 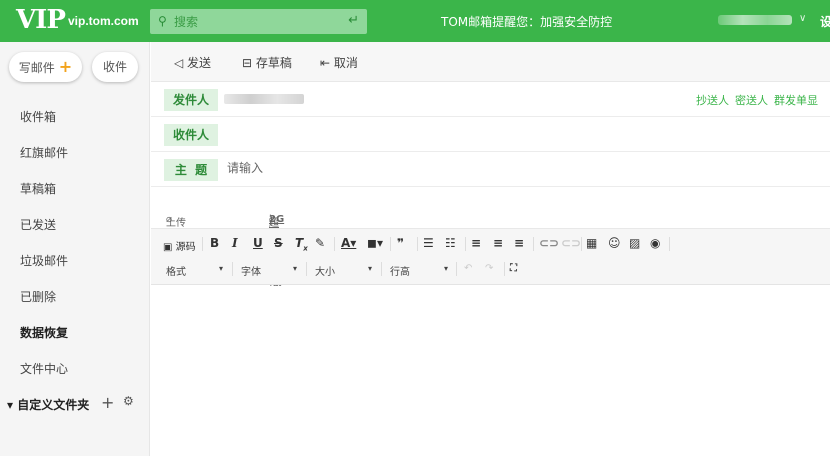 I want to click on source-button: ▣ 源码, so click(x=179, y=245).